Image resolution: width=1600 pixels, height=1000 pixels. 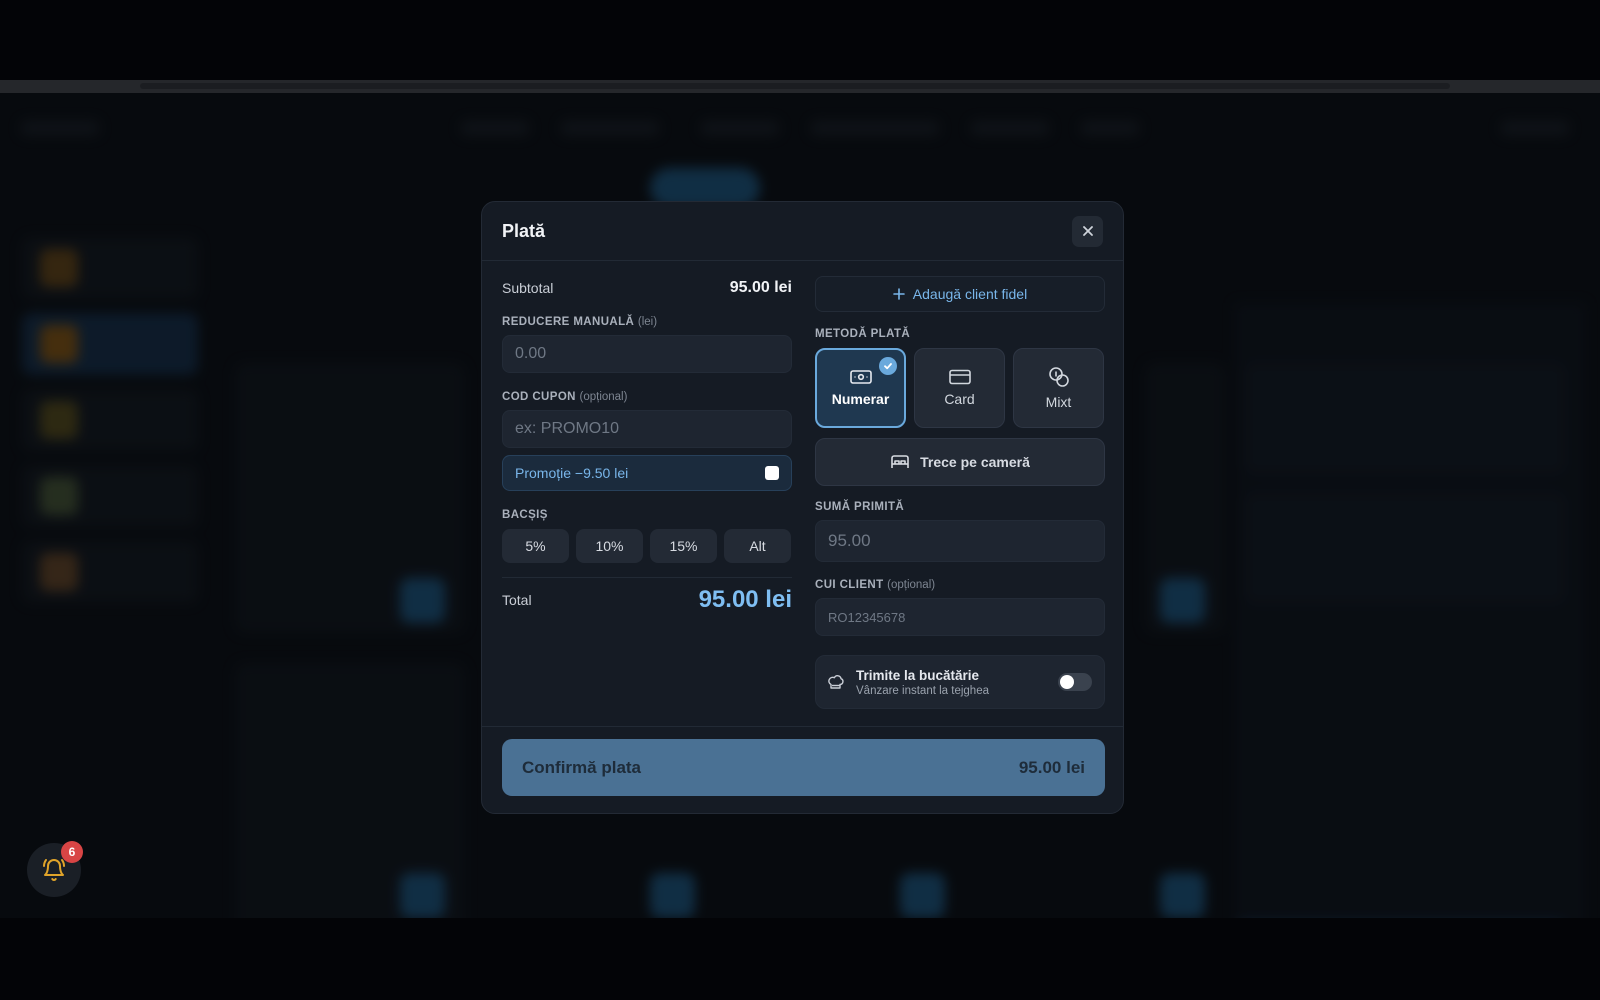 What do you see at coordinates (1051, 767) in the screenshot?
I see `confirm-payment-amount: 95.00 lei` at bounding box center [1051, 767].